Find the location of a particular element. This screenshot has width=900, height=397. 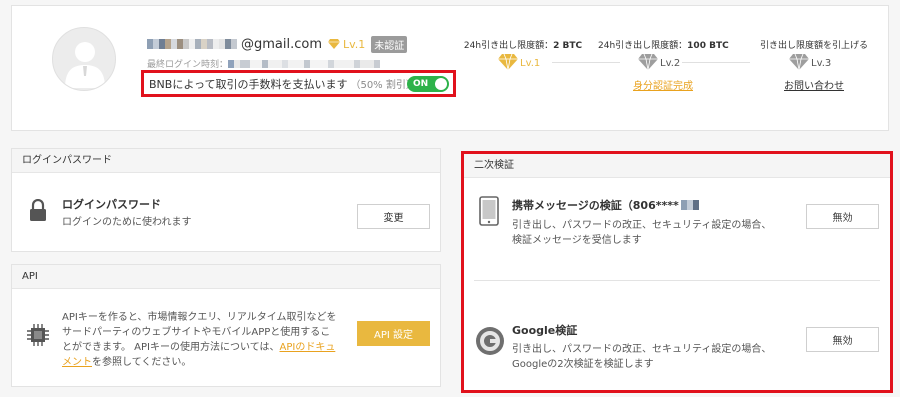

toggle-knob is located at coordinates (441, 84).